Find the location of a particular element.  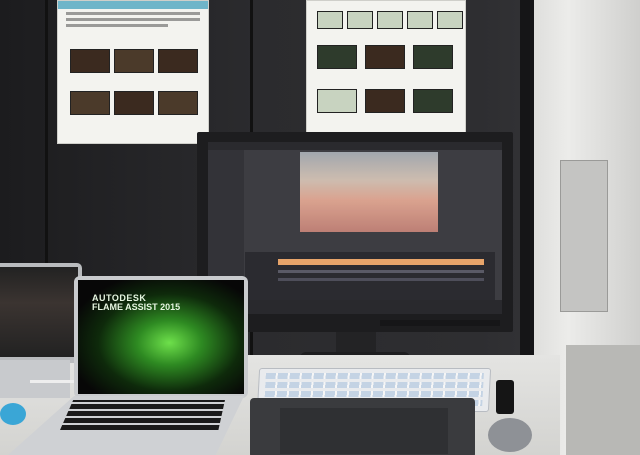

tablet-active-area is located at coordinates (364, 431).